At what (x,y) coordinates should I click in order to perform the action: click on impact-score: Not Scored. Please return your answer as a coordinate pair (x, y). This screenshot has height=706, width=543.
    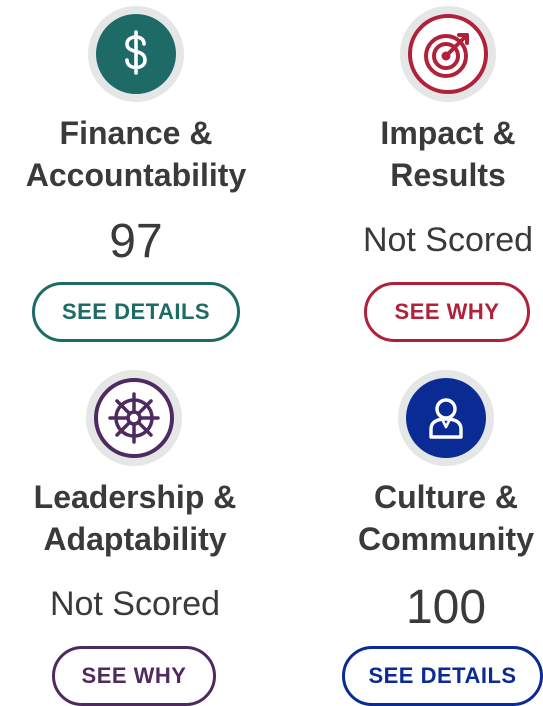
    Looking at the image, I should click on (448, 240).